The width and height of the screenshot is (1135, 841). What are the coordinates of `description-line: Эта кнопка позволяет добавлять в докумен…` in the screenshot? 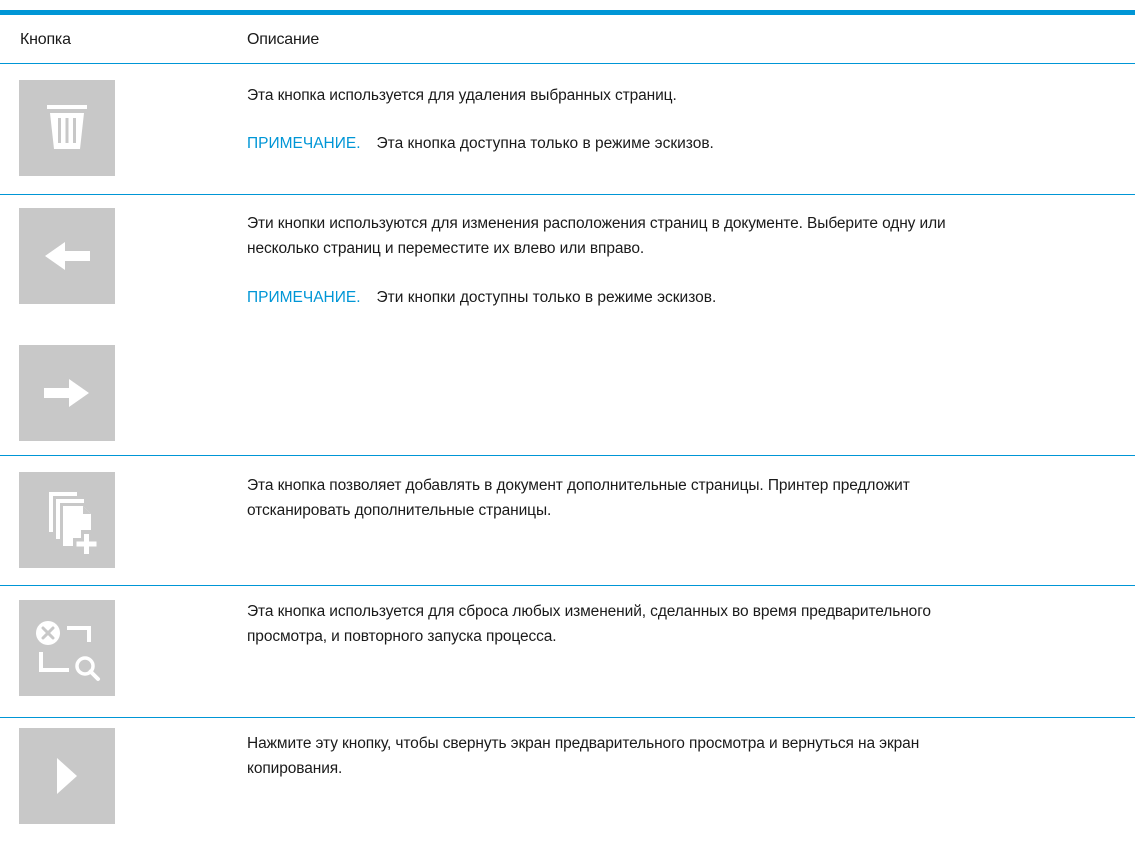 It's located at (578, 485).